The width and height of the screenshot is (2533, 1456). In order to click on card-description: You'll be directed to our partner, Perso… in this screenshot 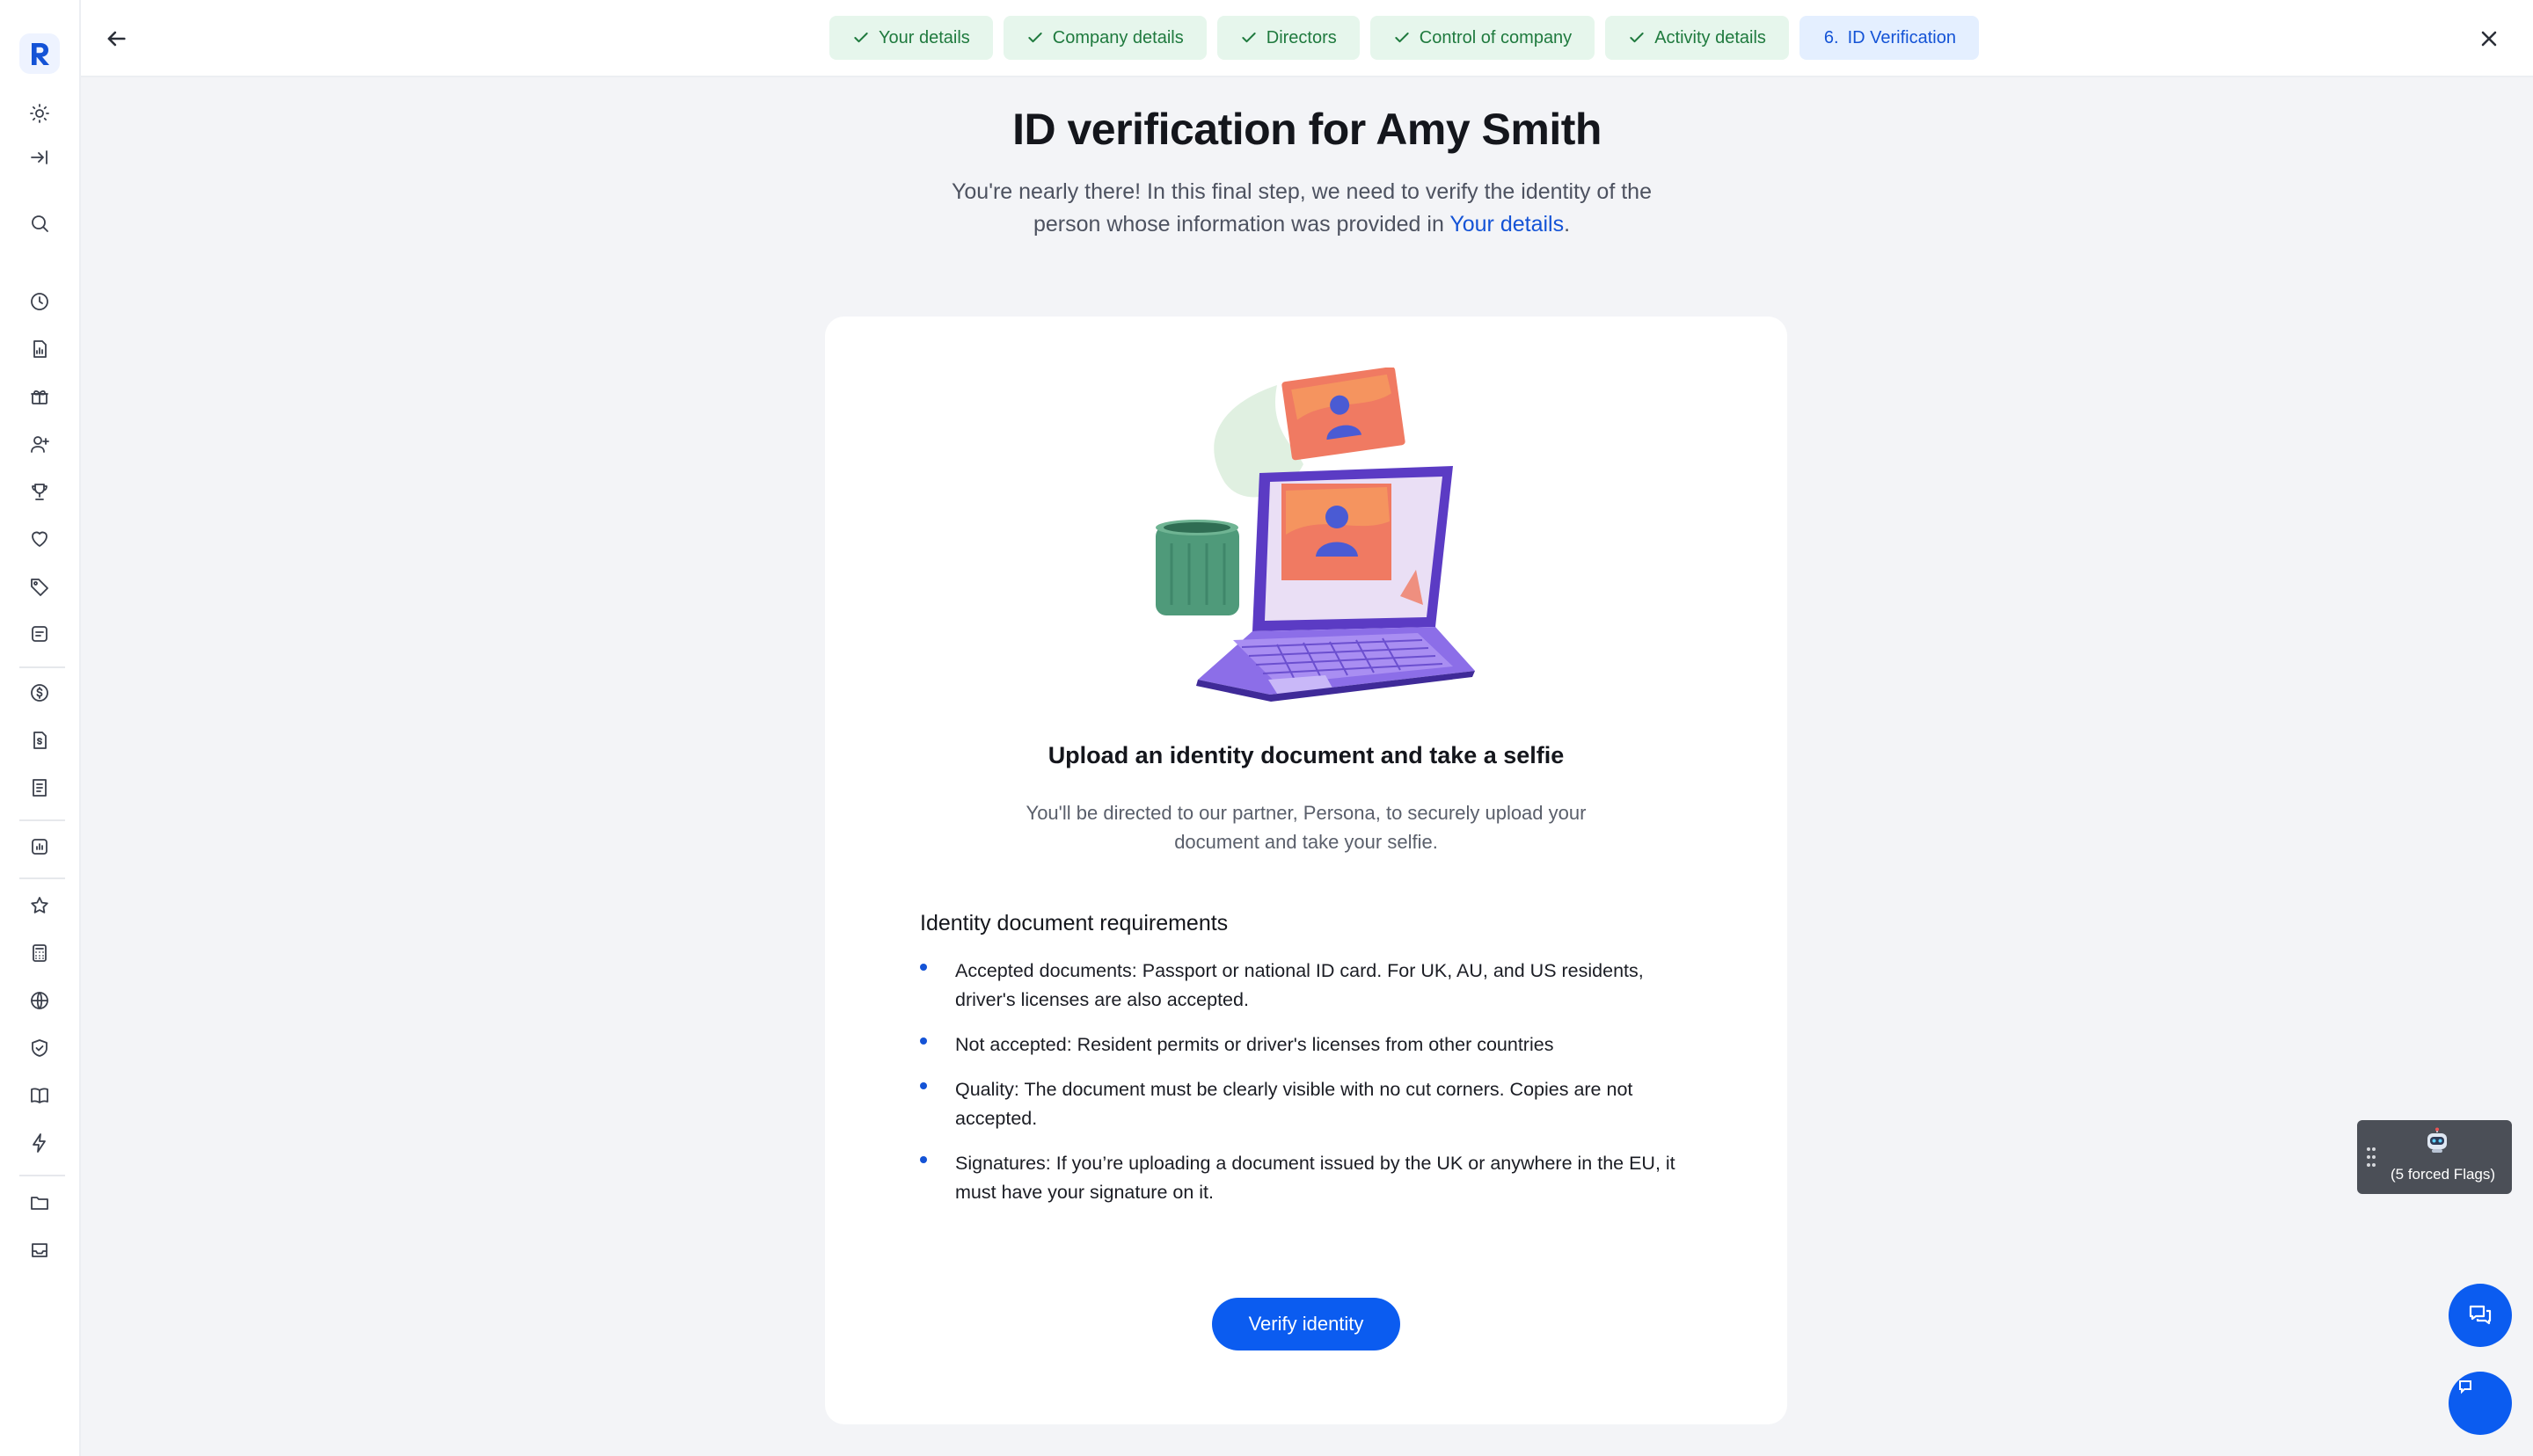, I will do `click(1306, 827)`.